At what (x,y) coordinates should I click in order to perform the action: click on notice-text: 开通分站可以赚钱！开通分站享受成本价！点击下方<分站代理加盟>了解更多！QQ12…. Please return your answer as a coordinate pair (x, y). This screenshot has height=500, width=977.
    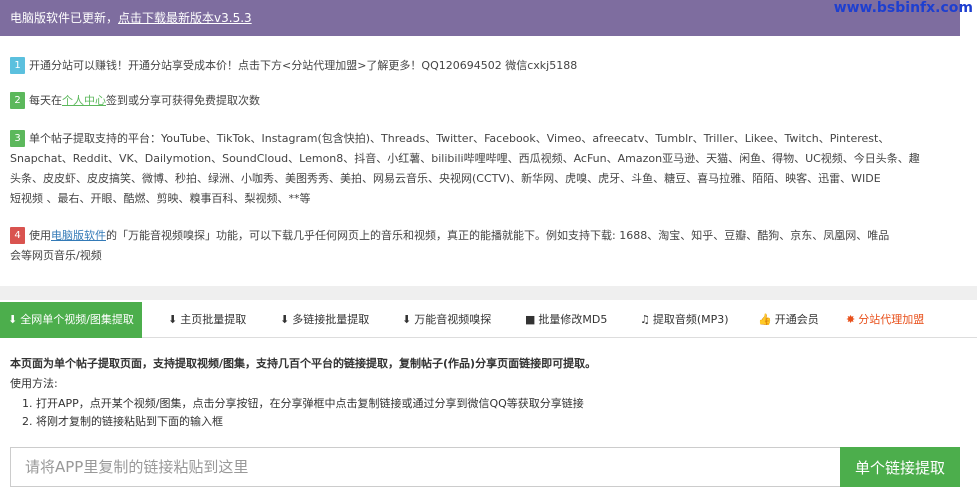
    Looking at the image, I should click on (303, 65).